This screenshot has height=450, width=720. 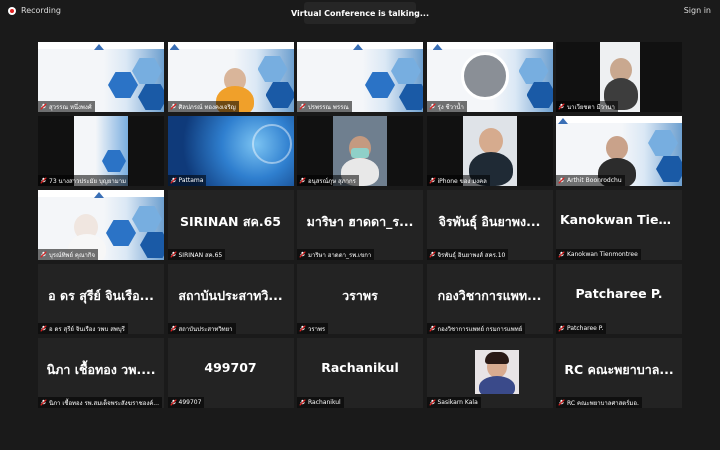 I want to click on participant-tile: Patcharee P. Patcharee P., so click(x=619, y=299).